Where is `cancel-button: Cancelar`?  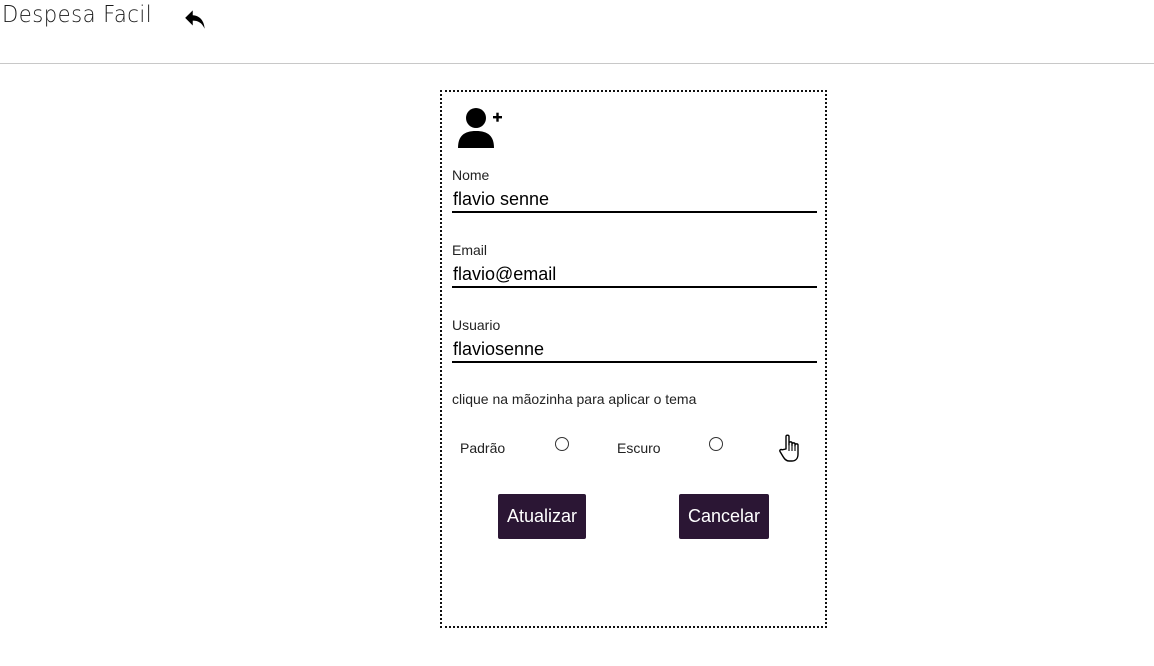 cancel-button: Cancelar is located at coordinates (724, 516).